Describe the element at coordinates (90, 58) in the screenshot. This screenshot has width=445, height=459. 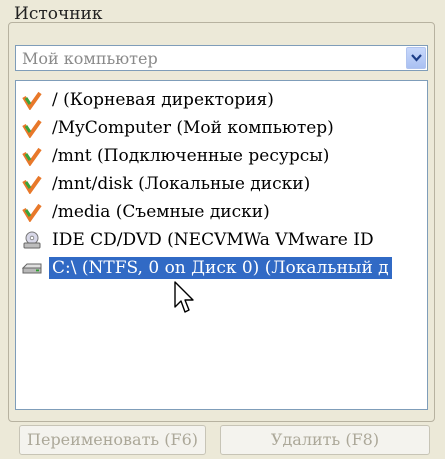
I see `combobox-value: Мой компьютер` at that location.